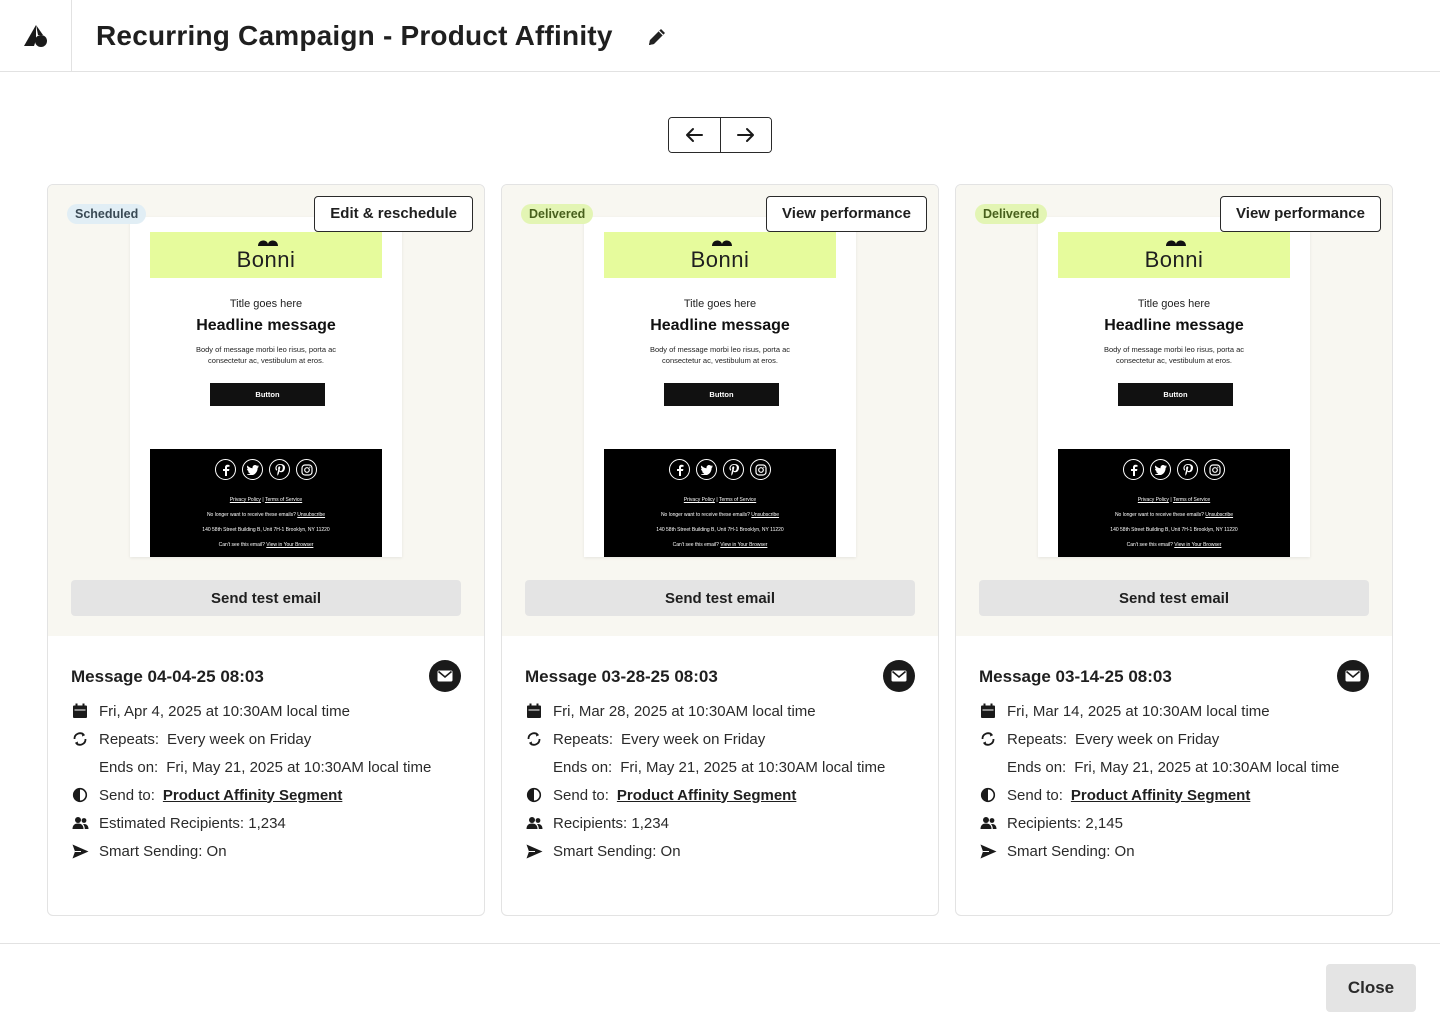  Describe the element at coordinates (1174, 259) in the screenshot. I see `email-brand: Bonni` at that location.